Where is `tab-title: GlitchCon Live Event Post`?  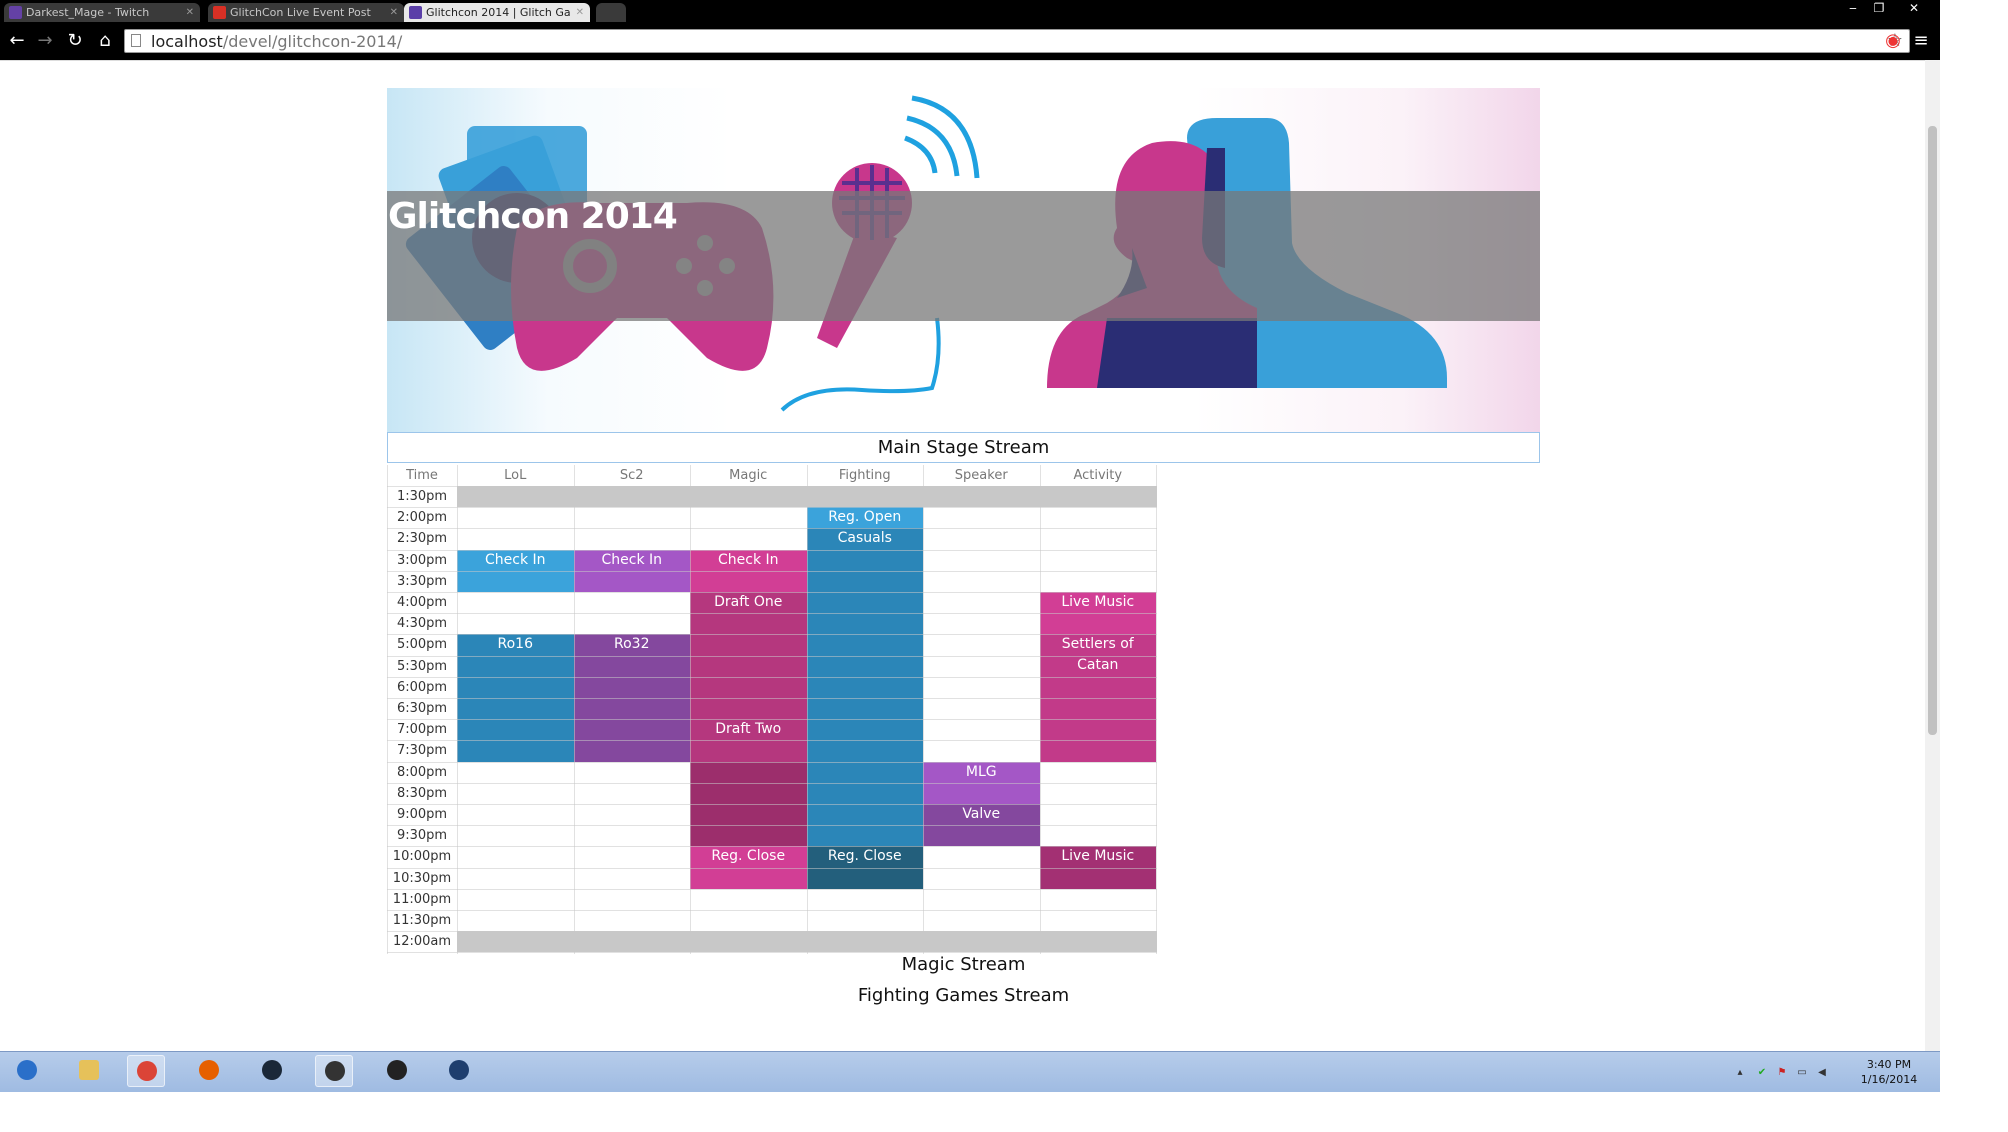 tab-title: GlitchCon Live Event Post is located at coordinates (300, 12).